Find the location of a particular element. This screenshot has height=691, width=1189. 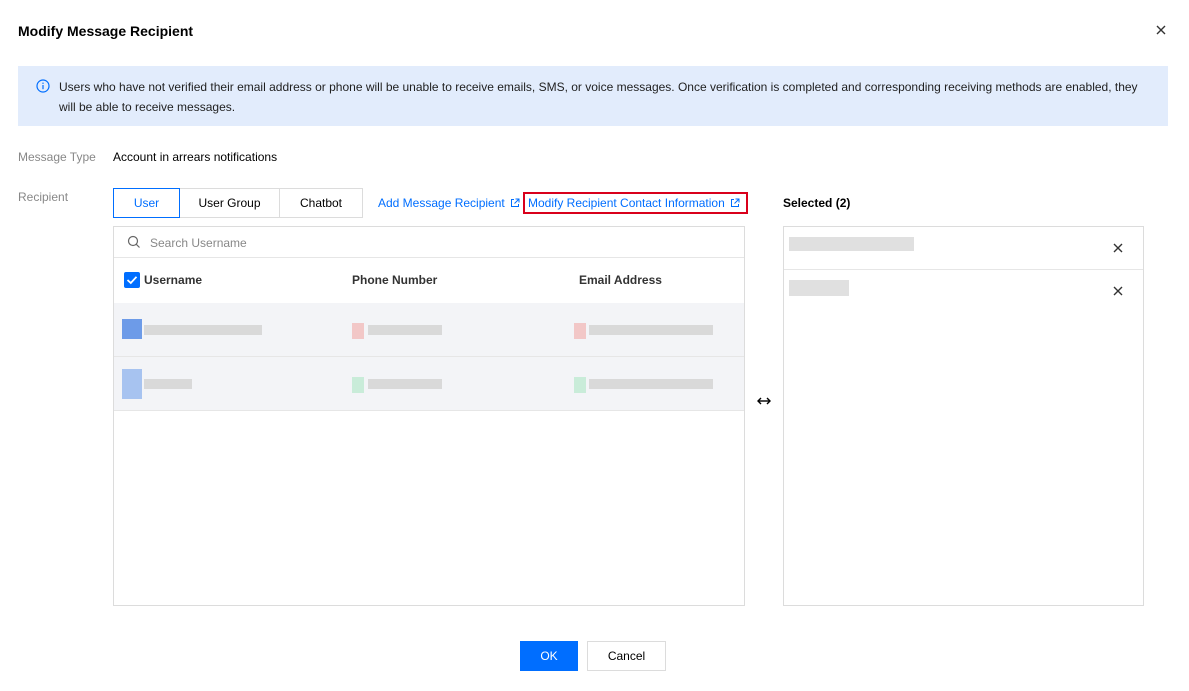

cancel-button: Cancel is located at coordinates (626, 656).